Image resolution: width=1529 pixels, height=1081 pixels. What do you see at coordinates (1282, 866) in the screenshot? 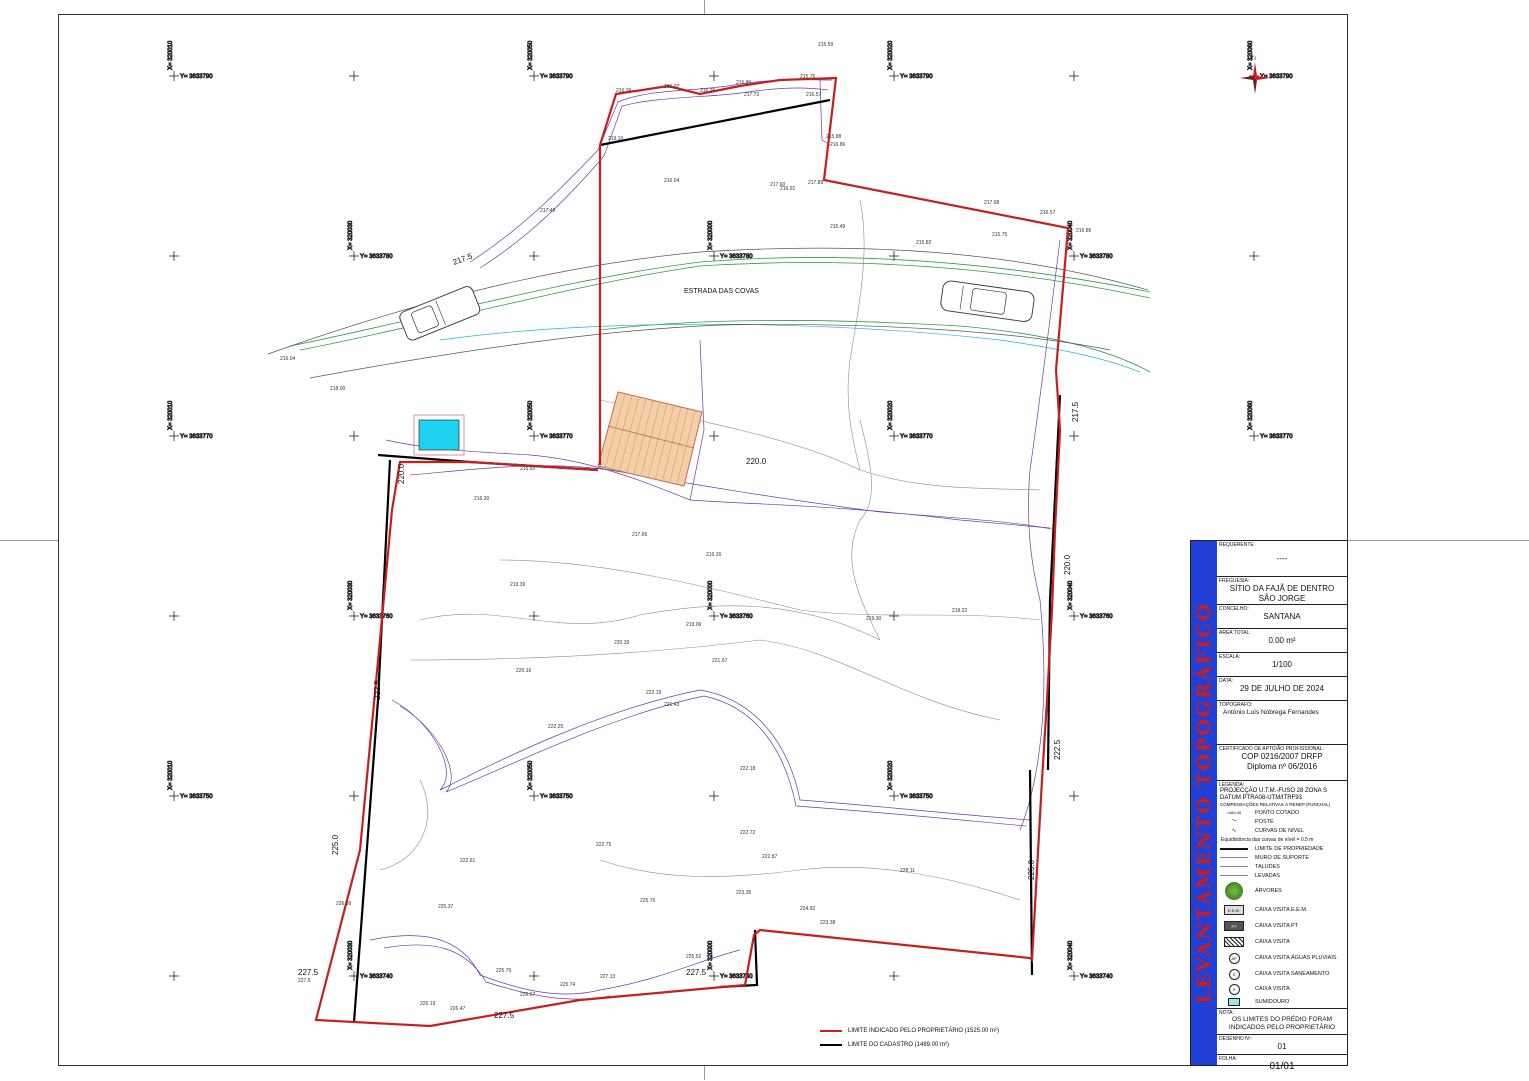
I see `legend-taludes: TALUDES` at bounding box center [1282, 866].